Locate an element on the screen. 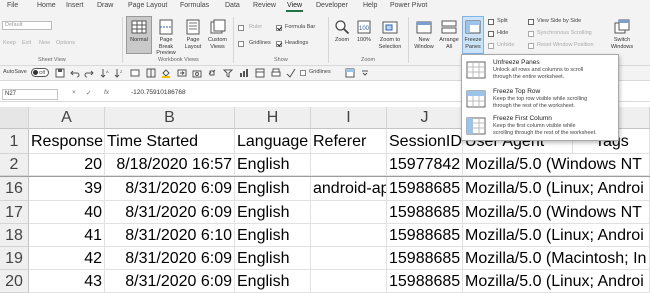 Image resolution: width=650 pixels, height=293 pixels. tab-file: File is located at coordinates (12, 5).